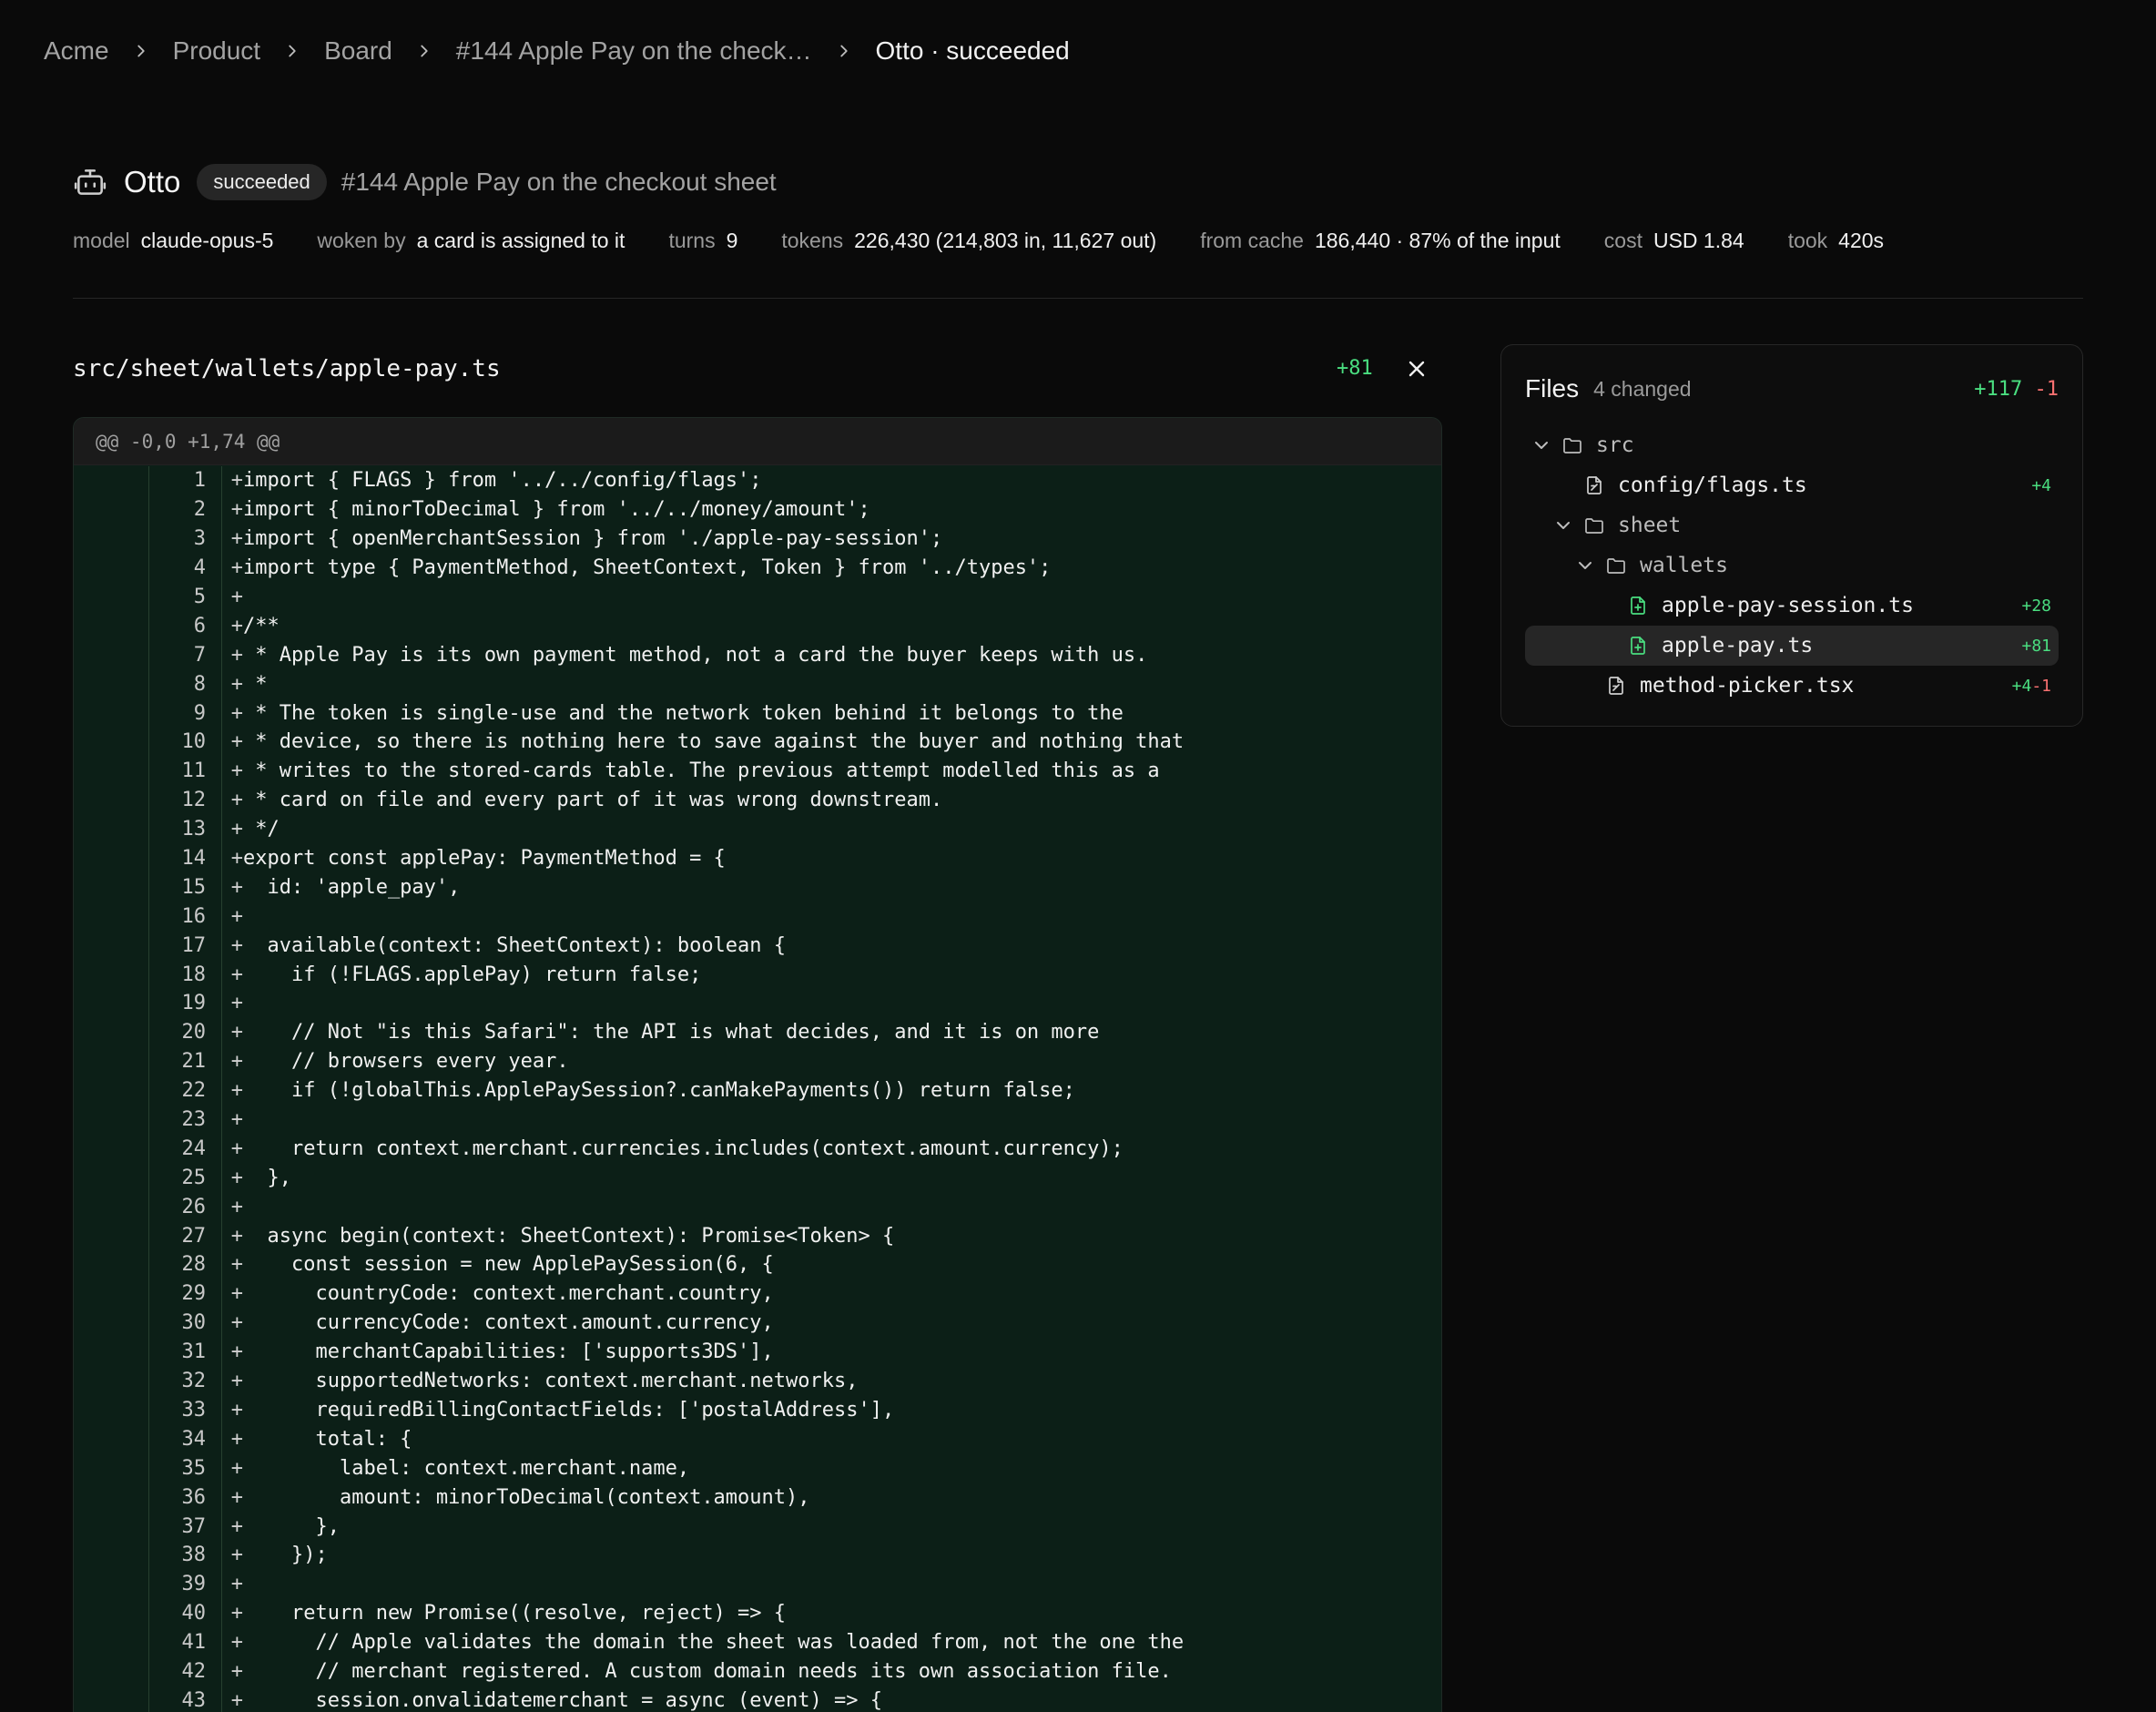  Describe the element at coordinates (194, 1206) in the screenshot. I see `line-number: 26` at that location.